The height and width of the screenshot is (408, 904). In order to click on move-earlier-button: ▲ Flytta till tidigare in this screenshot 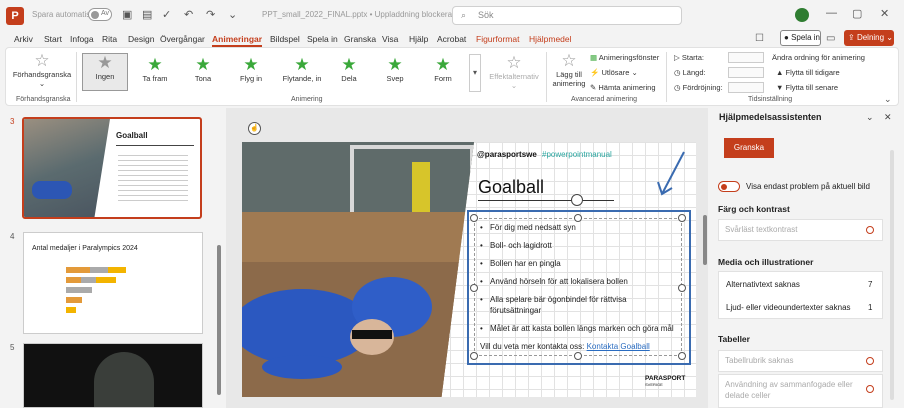, I will do `click(808, 72)`.